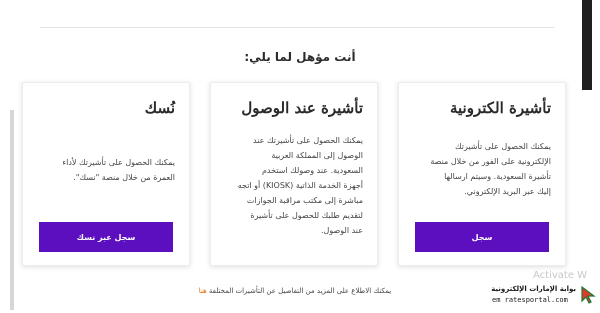 The width and height of the screenshot is (600, 313). Describe the element at coordinates (482, 237) in the screenshot. I see `register-button: سجل` at that location.